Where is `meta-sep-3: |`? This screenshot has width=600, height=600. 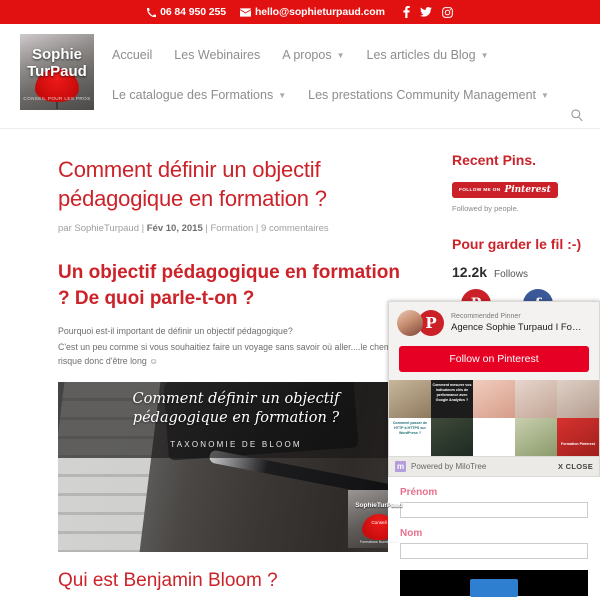 meta-sep-3: | is located at coordinates (257, 228).